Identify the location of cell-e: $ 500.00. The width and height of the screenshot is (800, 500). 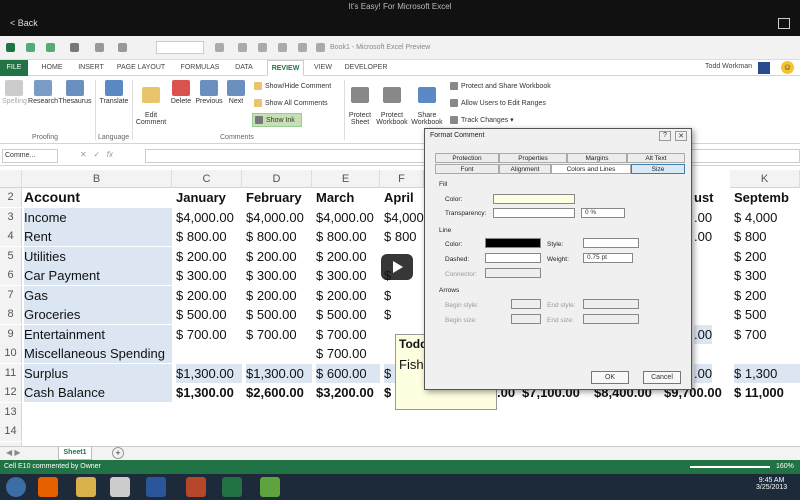
(348, 314).